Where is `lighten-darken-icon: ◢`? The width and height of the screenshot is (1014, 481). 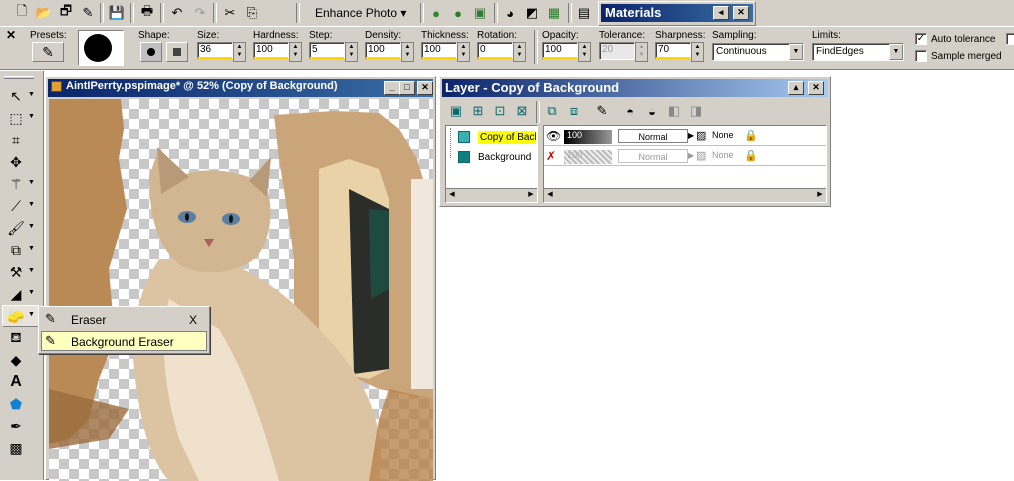
lighten-darken-icon: ◢ is located at coordinates (16, 294).